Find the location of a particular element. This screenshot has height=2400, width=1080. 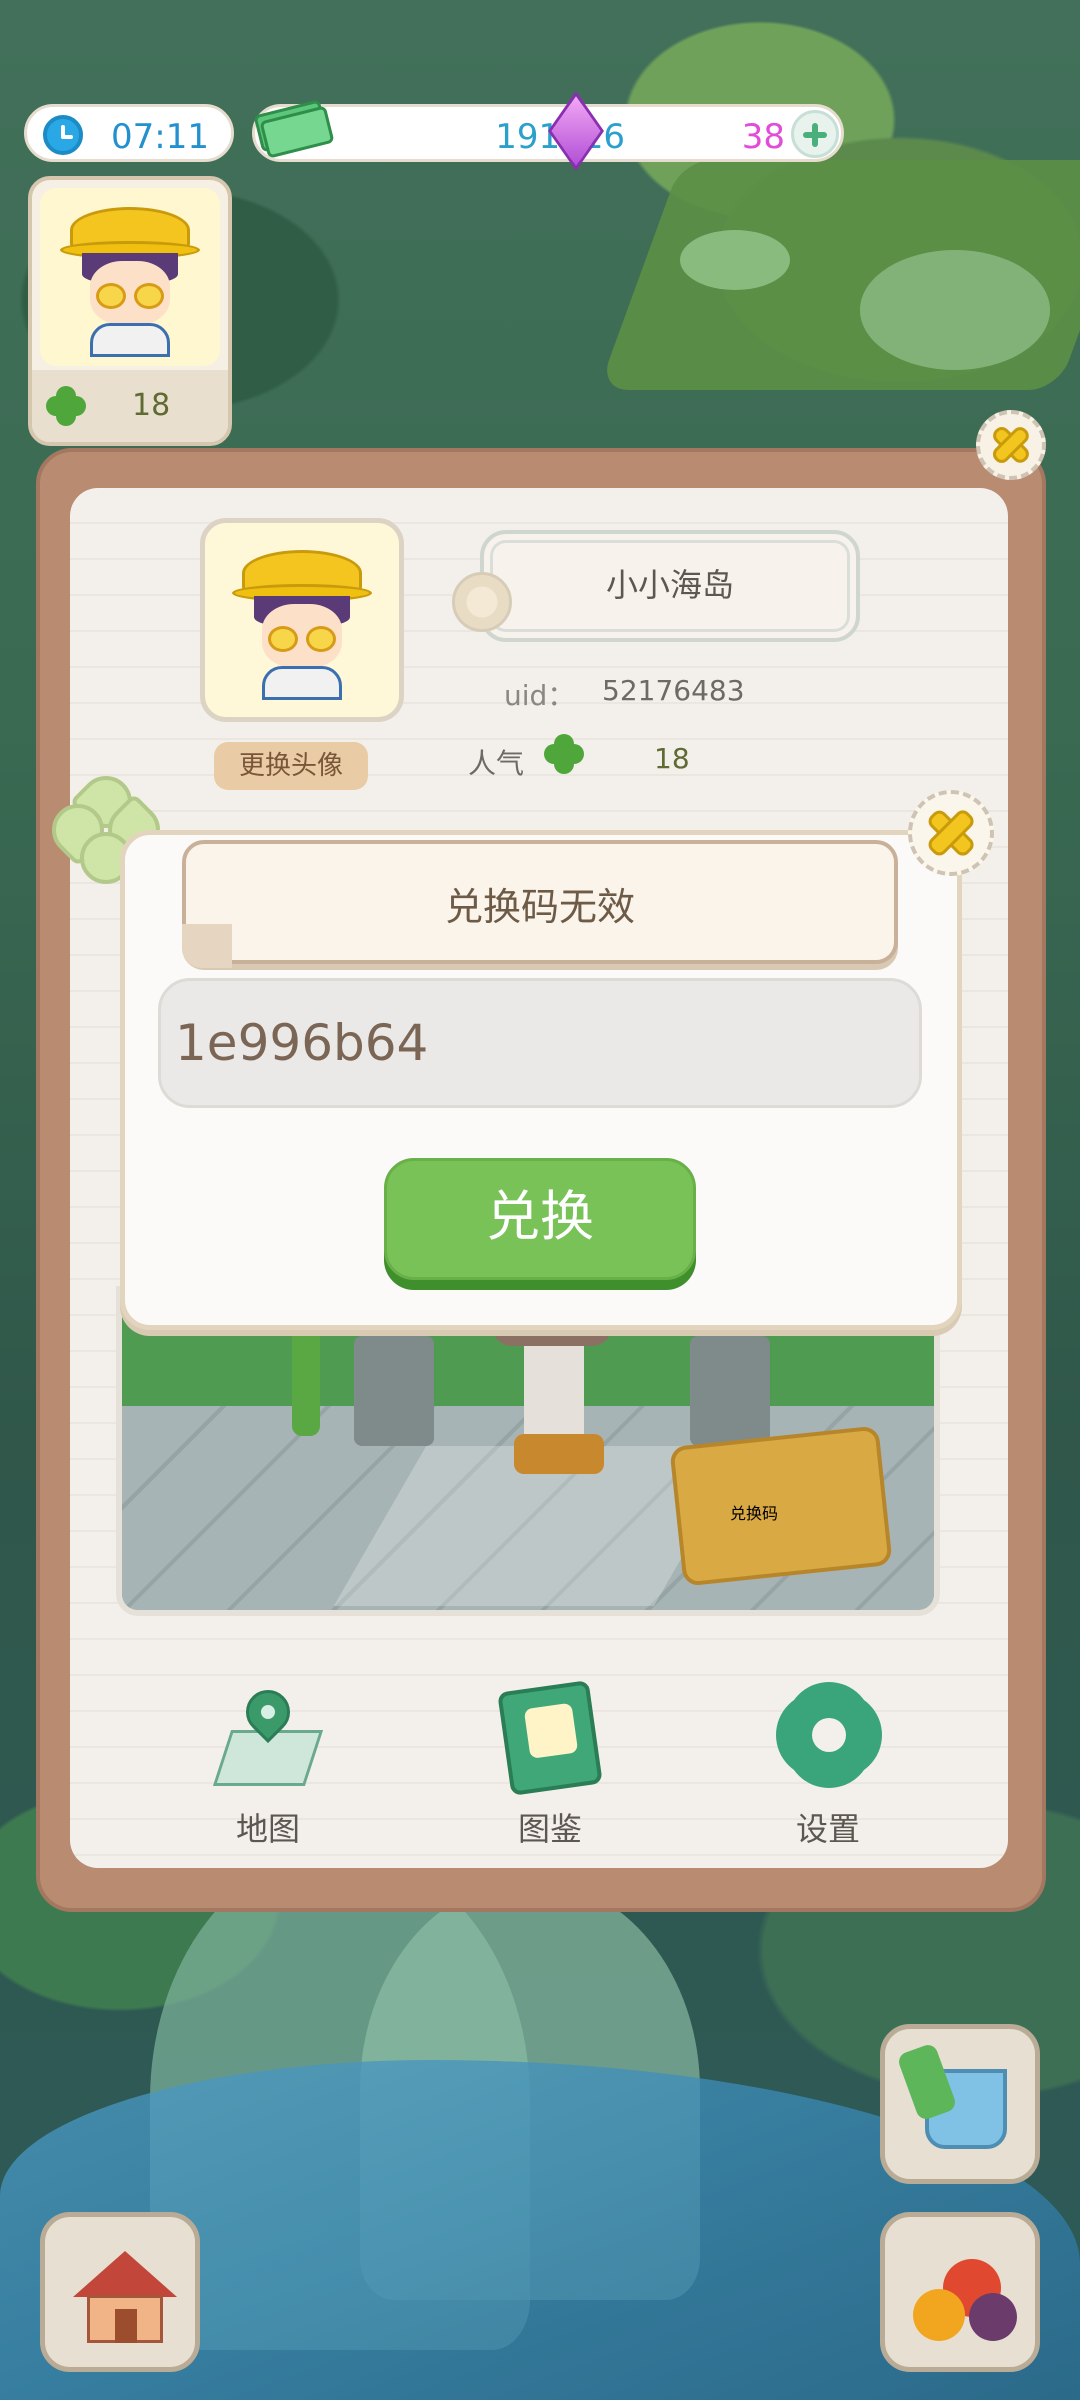

alarm-clock-icon is located at coordinates (63, 135).